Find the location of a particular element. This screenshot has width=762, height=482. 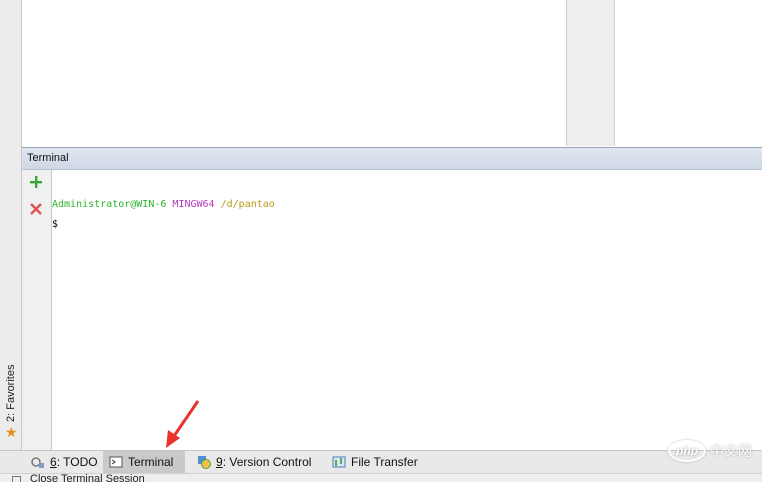

status-toggle-icon is located at coordinates (16, 479).